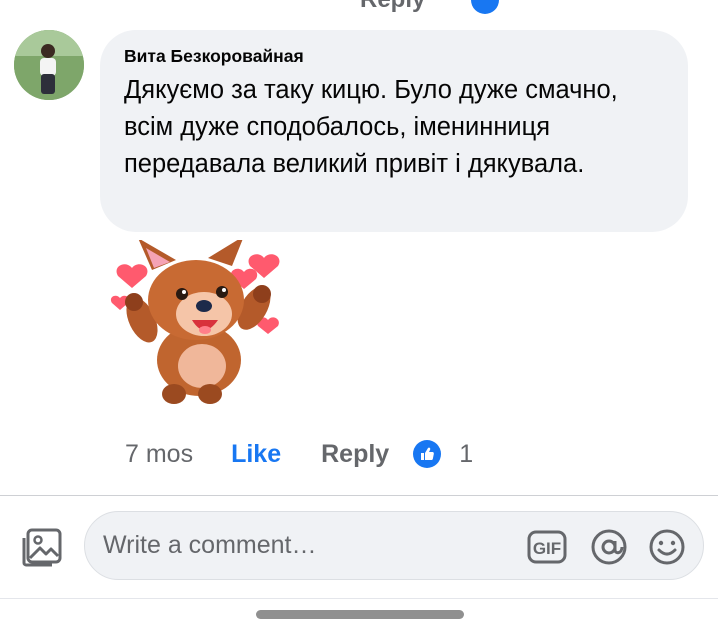 The height and width of the screenshot is (637, 718). I want to click on previous-like-reaction-icon, so click(485, 7).